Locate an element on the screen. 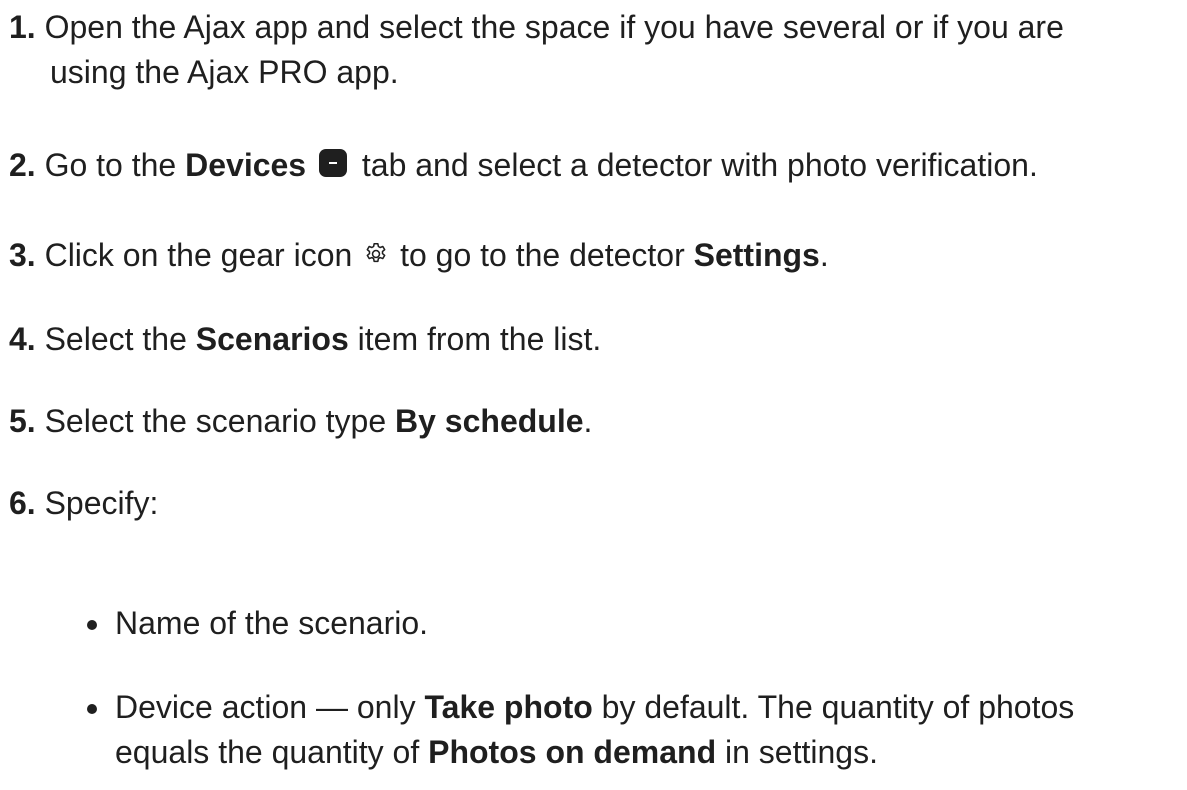 This screenshot has height=790, width=1187. step-number: 1. is located at coordinates (22, 27).